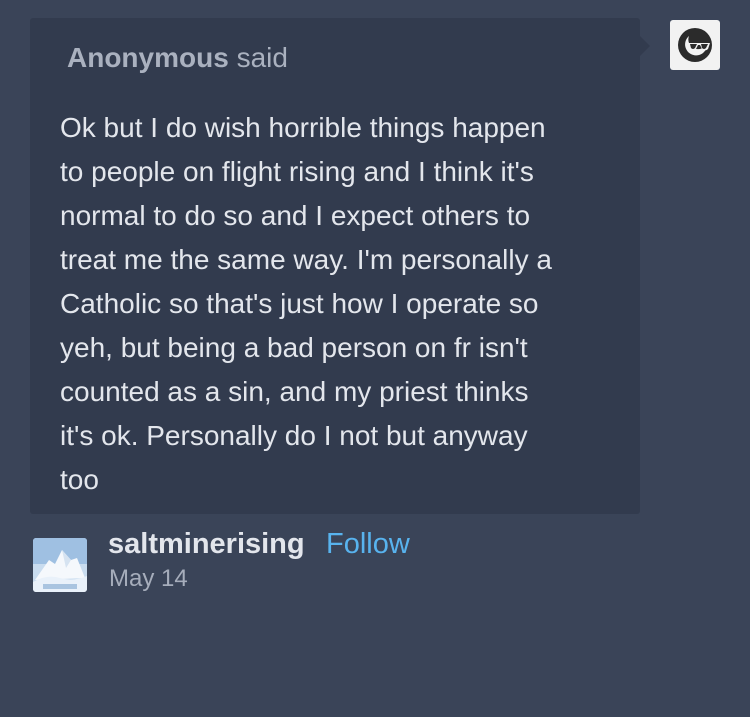  I want to click on anonymous-sunglasses-icon, so click(695, 45).